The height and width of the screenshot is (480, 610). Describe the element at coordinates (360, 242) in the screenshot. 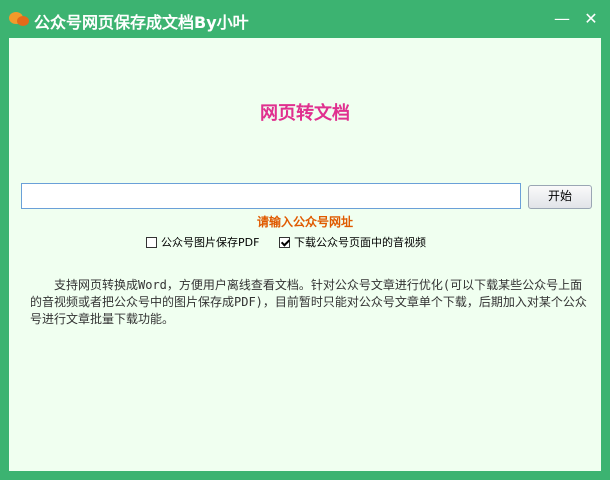

I see `download-media-label: 下载公众号页面中的音视频` at that location.